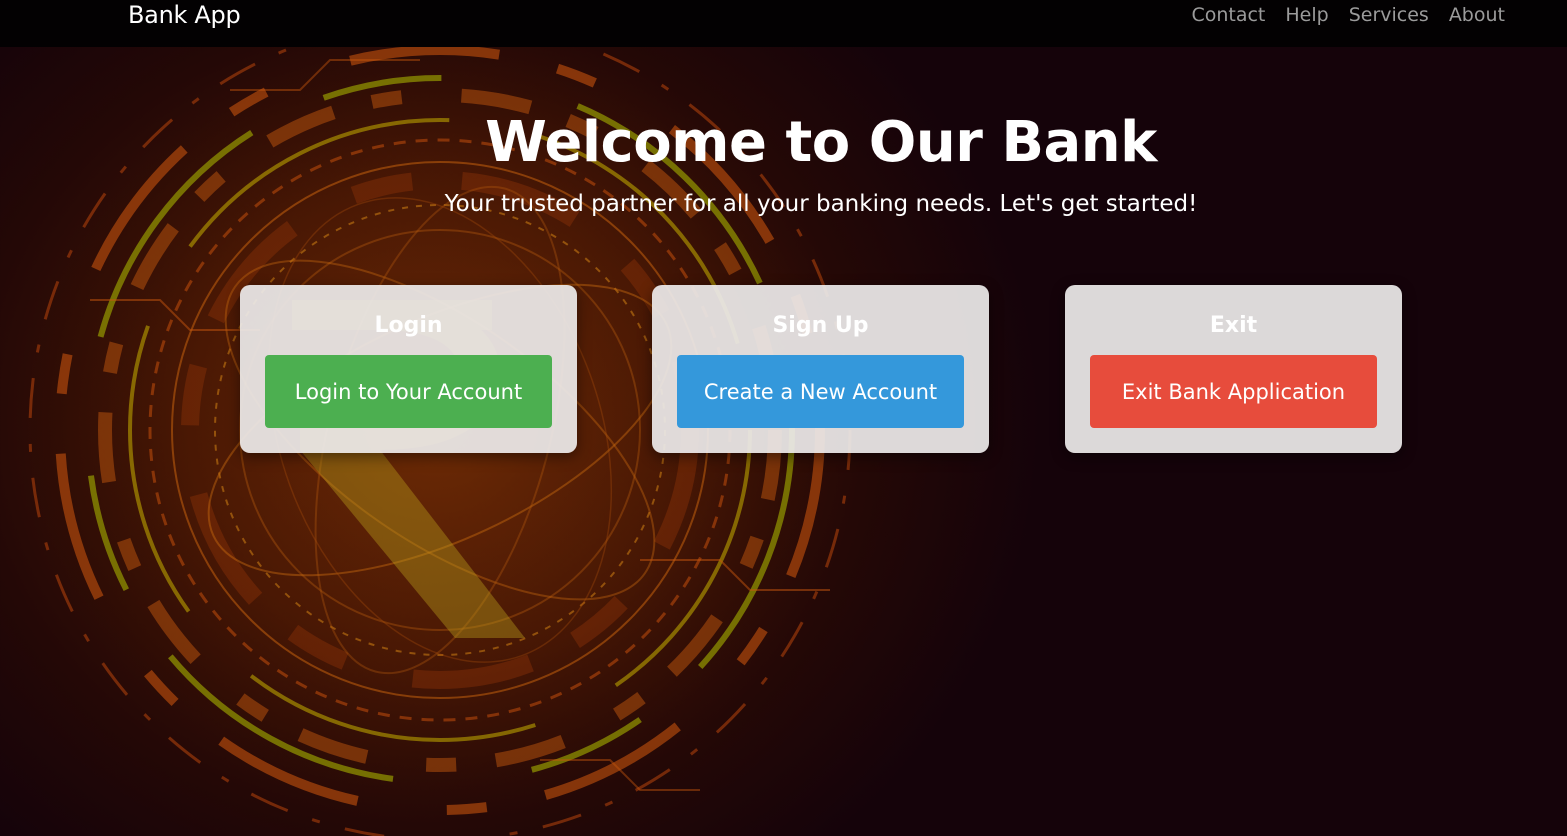  What do you see at coordinates (1348, 15) in the screenshot?
I see `nav-links: Contact Help Services About` at bounding box center [1348, 15].